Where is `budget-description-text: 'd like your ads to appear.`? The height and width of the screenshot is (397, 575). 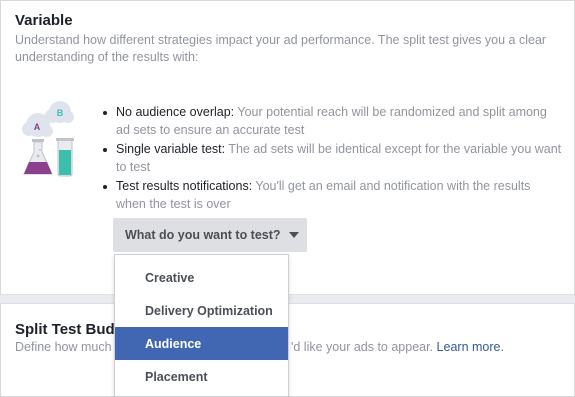
budget-description-text: 'd like your ads to appear. is located at coordinates (362, 347).